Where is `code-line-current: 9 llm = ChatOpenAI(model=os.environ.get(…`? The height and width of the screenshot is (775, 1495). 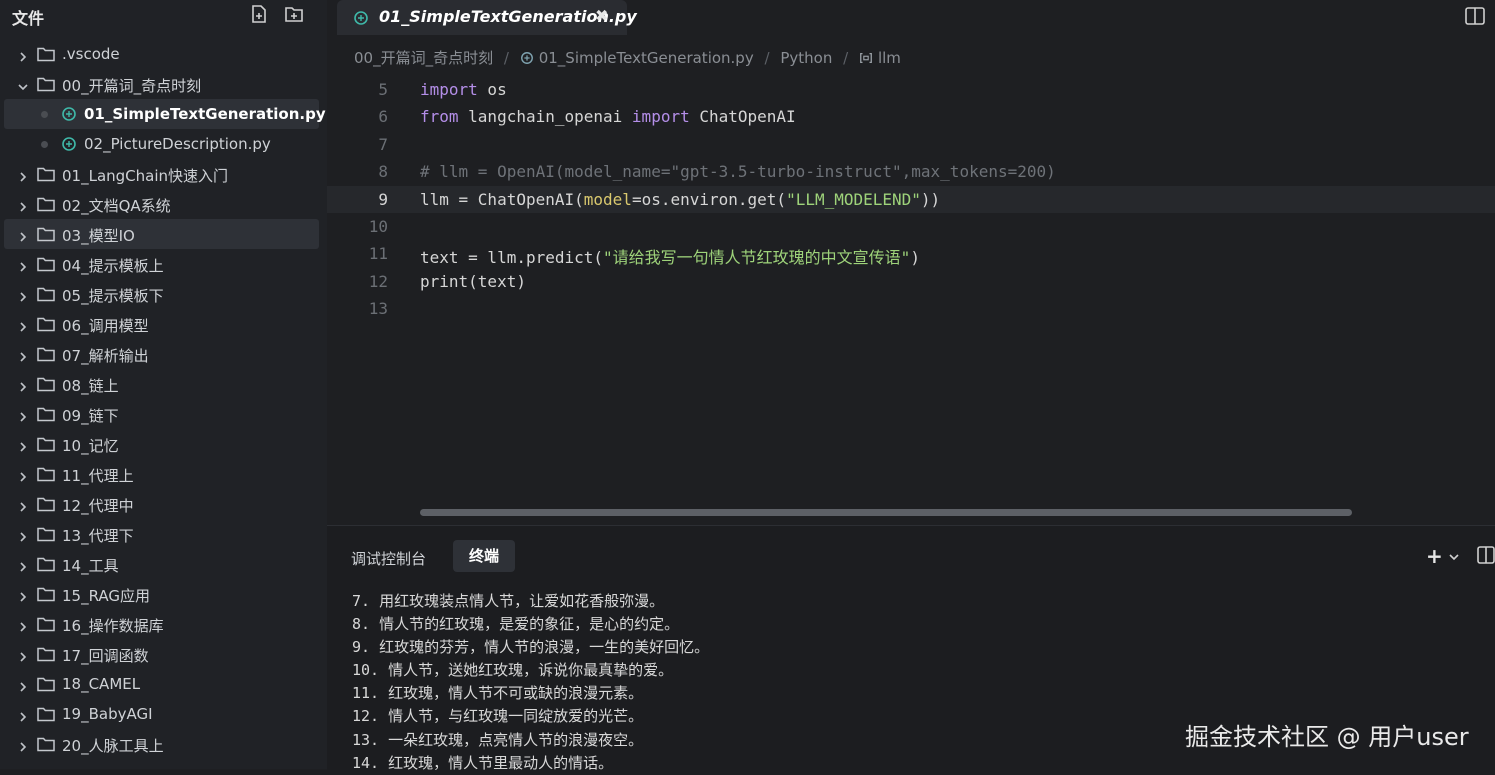
code-line-current: 9 llm = ChatOpenAI(model=os.environ.get(… is located at coordinates (911, 199).